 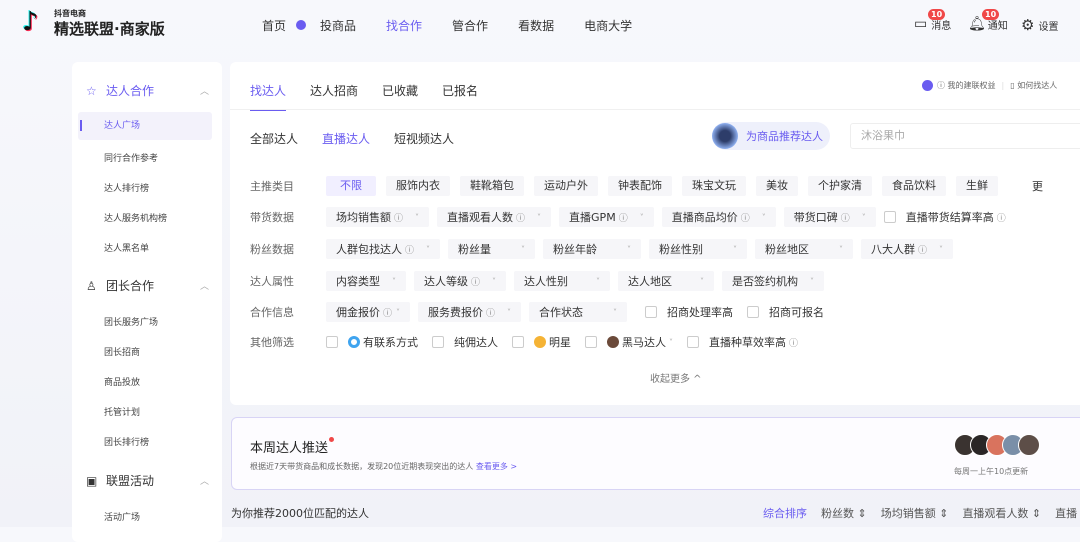 I want to click on nav-products: 投商品, so click(x=338, y=25).